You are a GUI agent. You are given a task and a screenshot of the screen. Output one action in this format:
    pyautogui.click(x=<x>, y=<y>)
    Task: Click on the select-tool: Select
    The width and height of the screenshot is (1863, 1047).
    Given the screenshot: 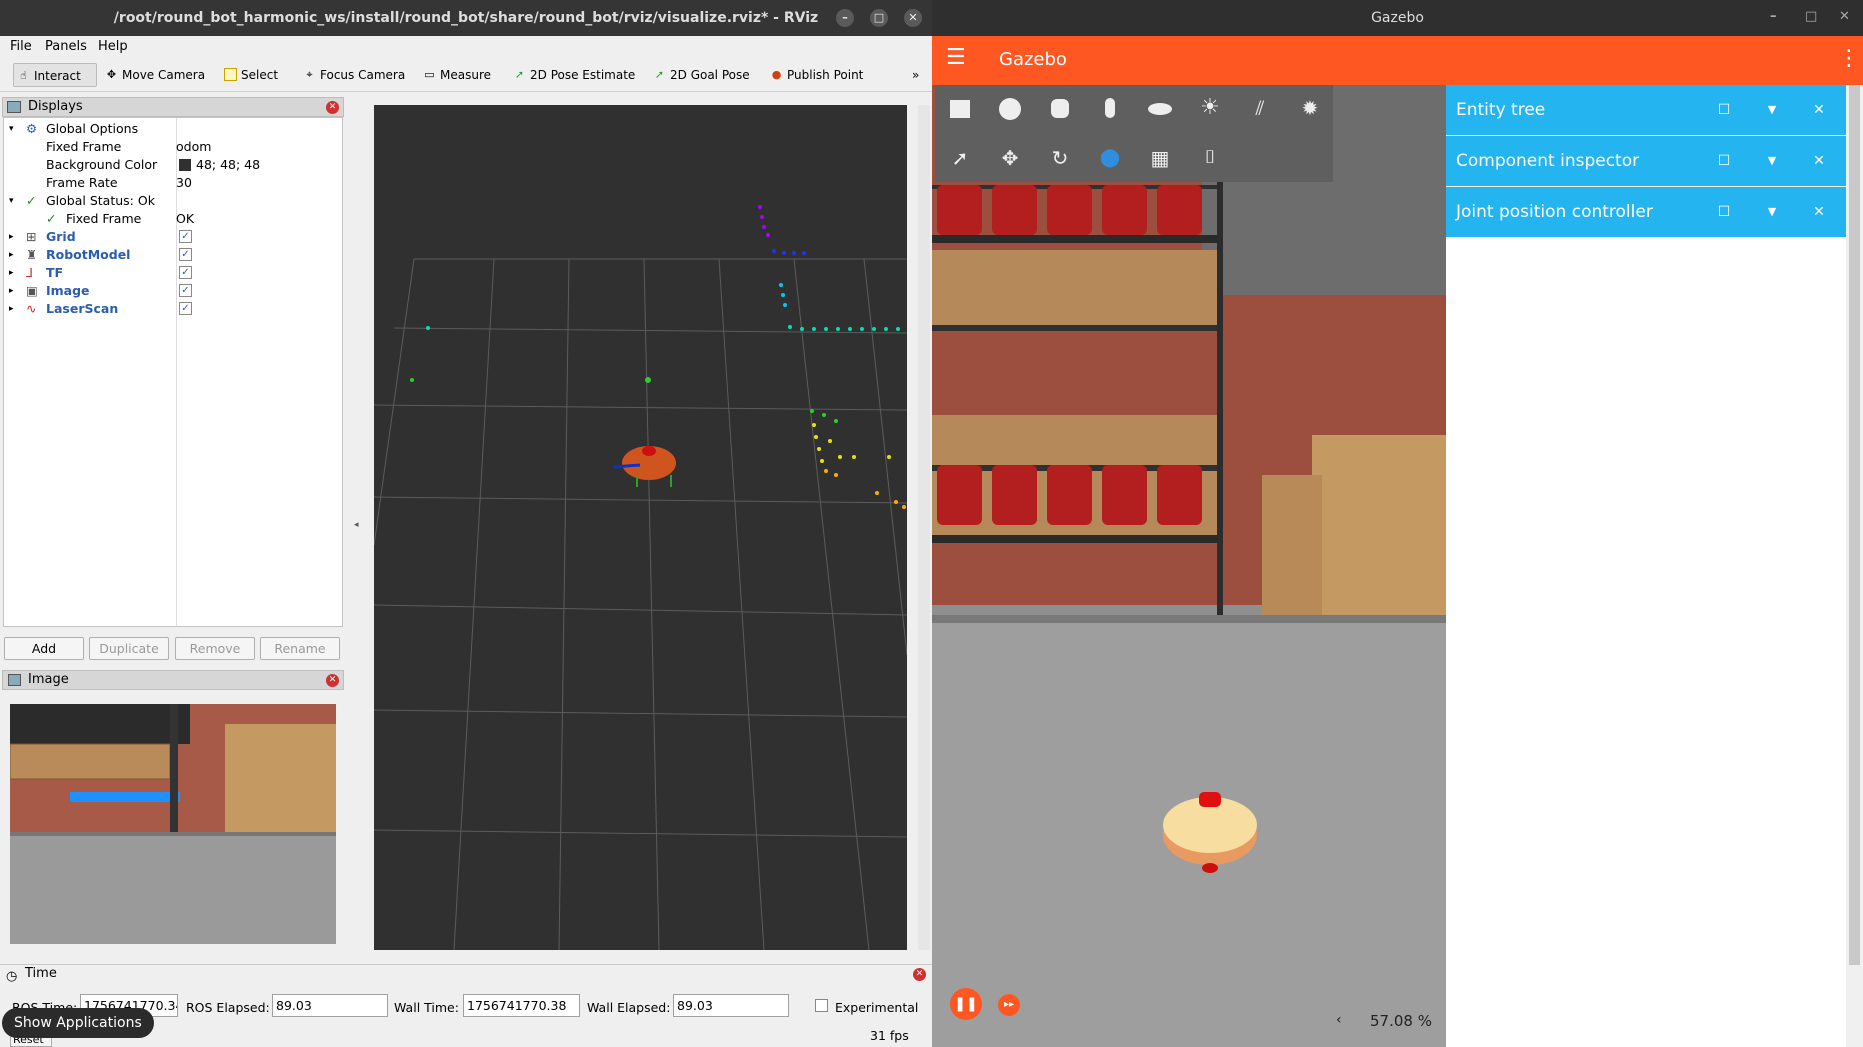 What is the action you would take?
    pyautogui.click(x=249, y=75)
    